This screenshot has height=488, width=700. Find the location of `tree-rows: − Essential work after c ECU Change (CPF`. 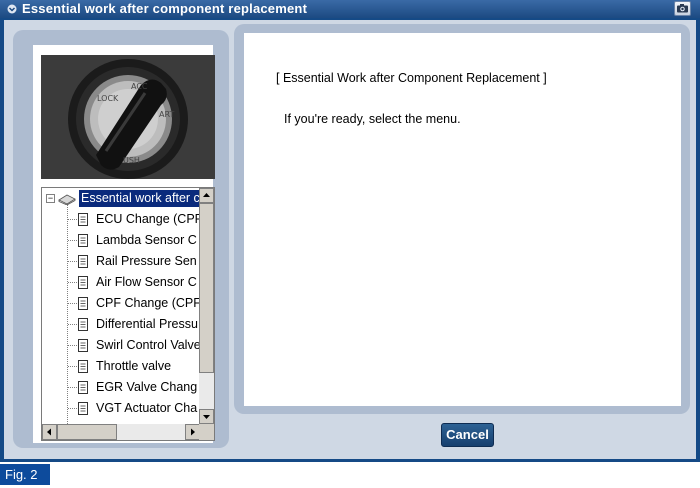

tree-rows: − Essential work after c ECU Change (CPF is located at coordinates (121, 306).